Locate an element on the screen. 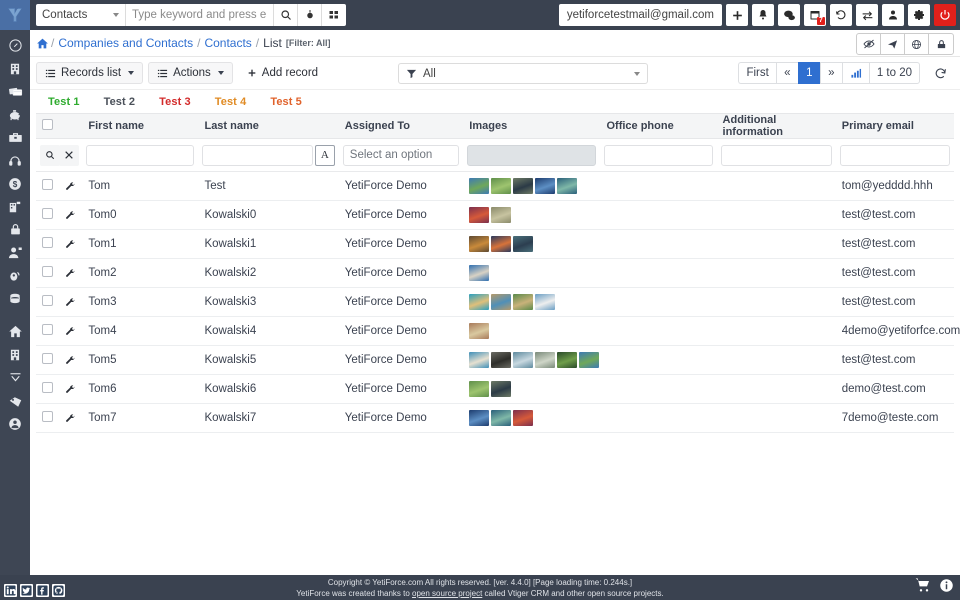  table-row: Tom Test YetiForce Demo tom@yedddd.hhh is located at coordinates (495, 186).